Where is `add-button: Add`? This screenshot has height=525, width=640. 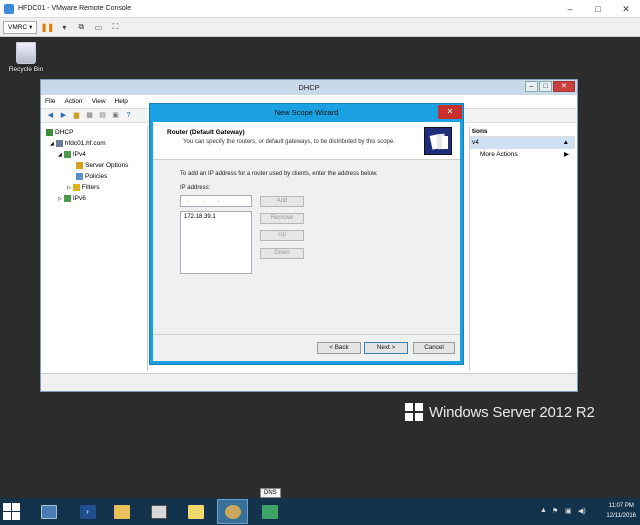 add-button: Add is located at coordinates (282, 201).